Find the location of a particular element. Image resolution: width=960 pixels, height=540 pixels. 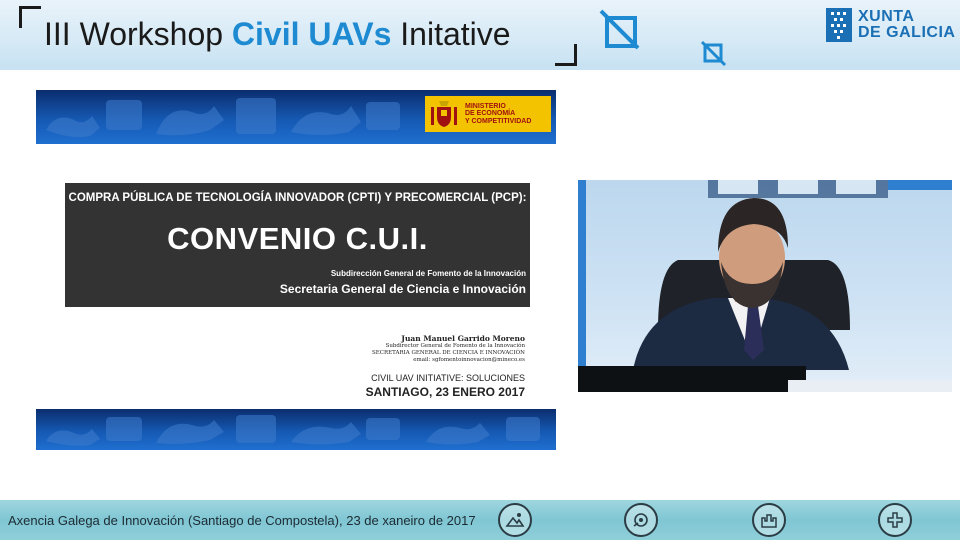

event-date: SANTIAGO, 23 ENERO 2017 is located at coordinates (445, 392).